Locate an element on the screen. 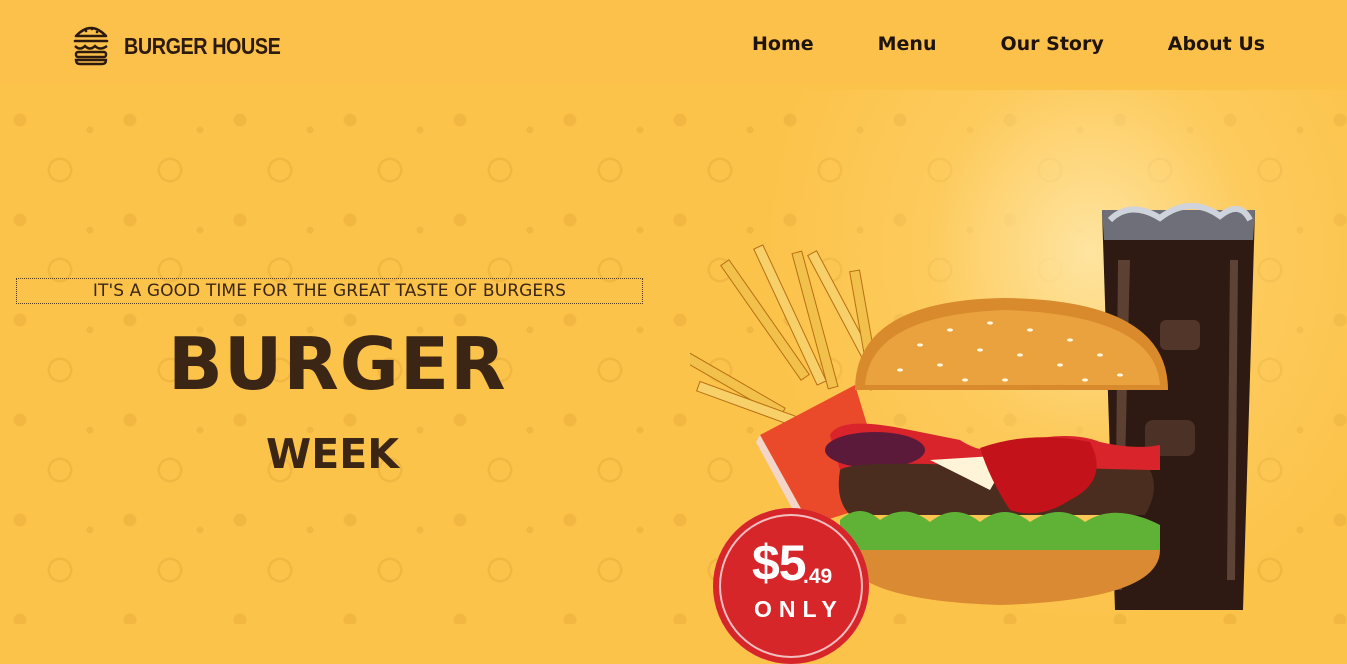 Image resolution: width=1347 pixels, height=664 pixels. price-main: $5 is located at coordinates (779, 563).